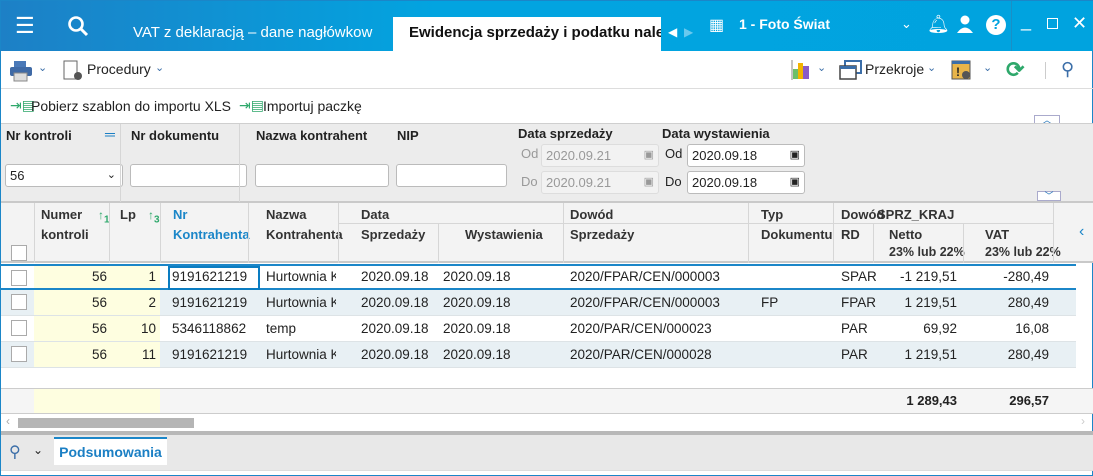  Describe the element at coordinates (746, 155) in the screenshot. I see `wystawienie-od-input: 2020.09.18 ▣` at that location.